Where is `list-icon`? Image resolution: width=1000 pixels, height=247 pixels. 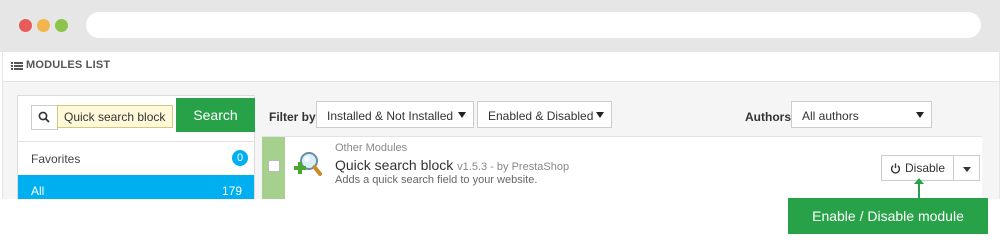 list-icon is located at coordinates (17, 66).